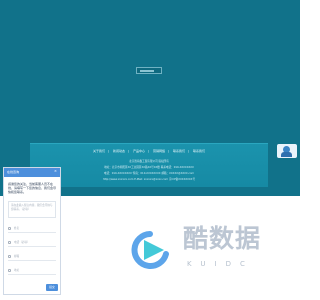 The width and height of the screenshot is (320, 300). I want to click on location-icon, so click(9, 270).